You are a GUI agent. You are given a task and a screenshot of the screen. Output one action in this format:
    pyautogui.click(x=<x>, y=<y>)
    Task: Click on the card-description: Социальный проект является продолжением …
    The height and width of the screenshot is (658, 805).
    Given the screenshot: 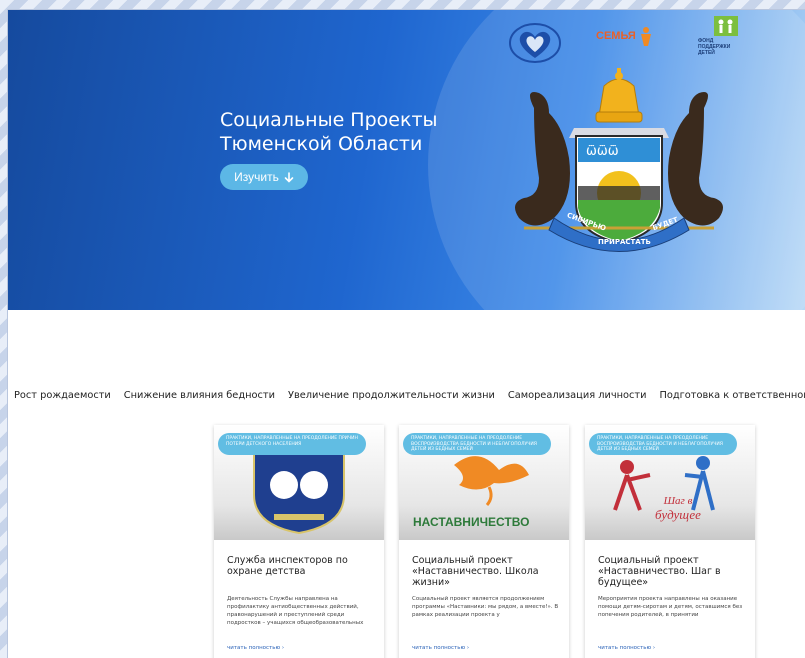 What is the action you would take?
    pyautogui.click(x=485, y=607)
    